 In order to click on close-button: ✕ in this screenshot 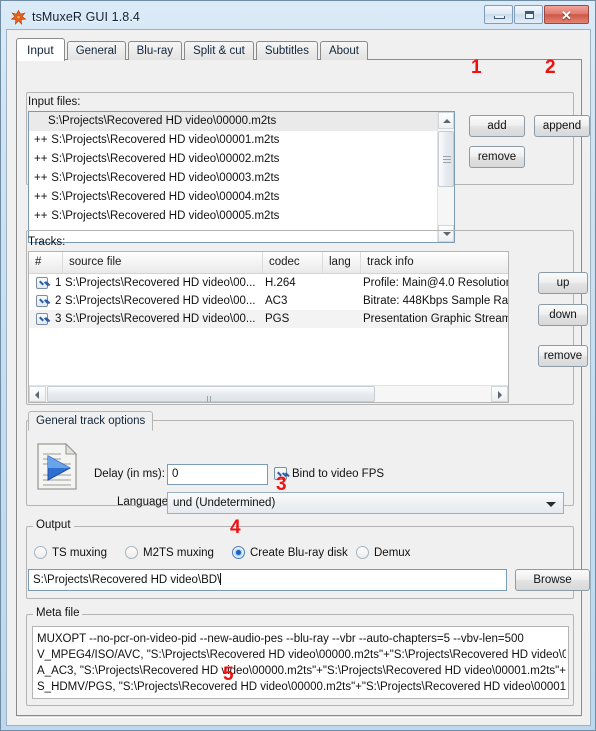, I will do `click(566, 14)`.